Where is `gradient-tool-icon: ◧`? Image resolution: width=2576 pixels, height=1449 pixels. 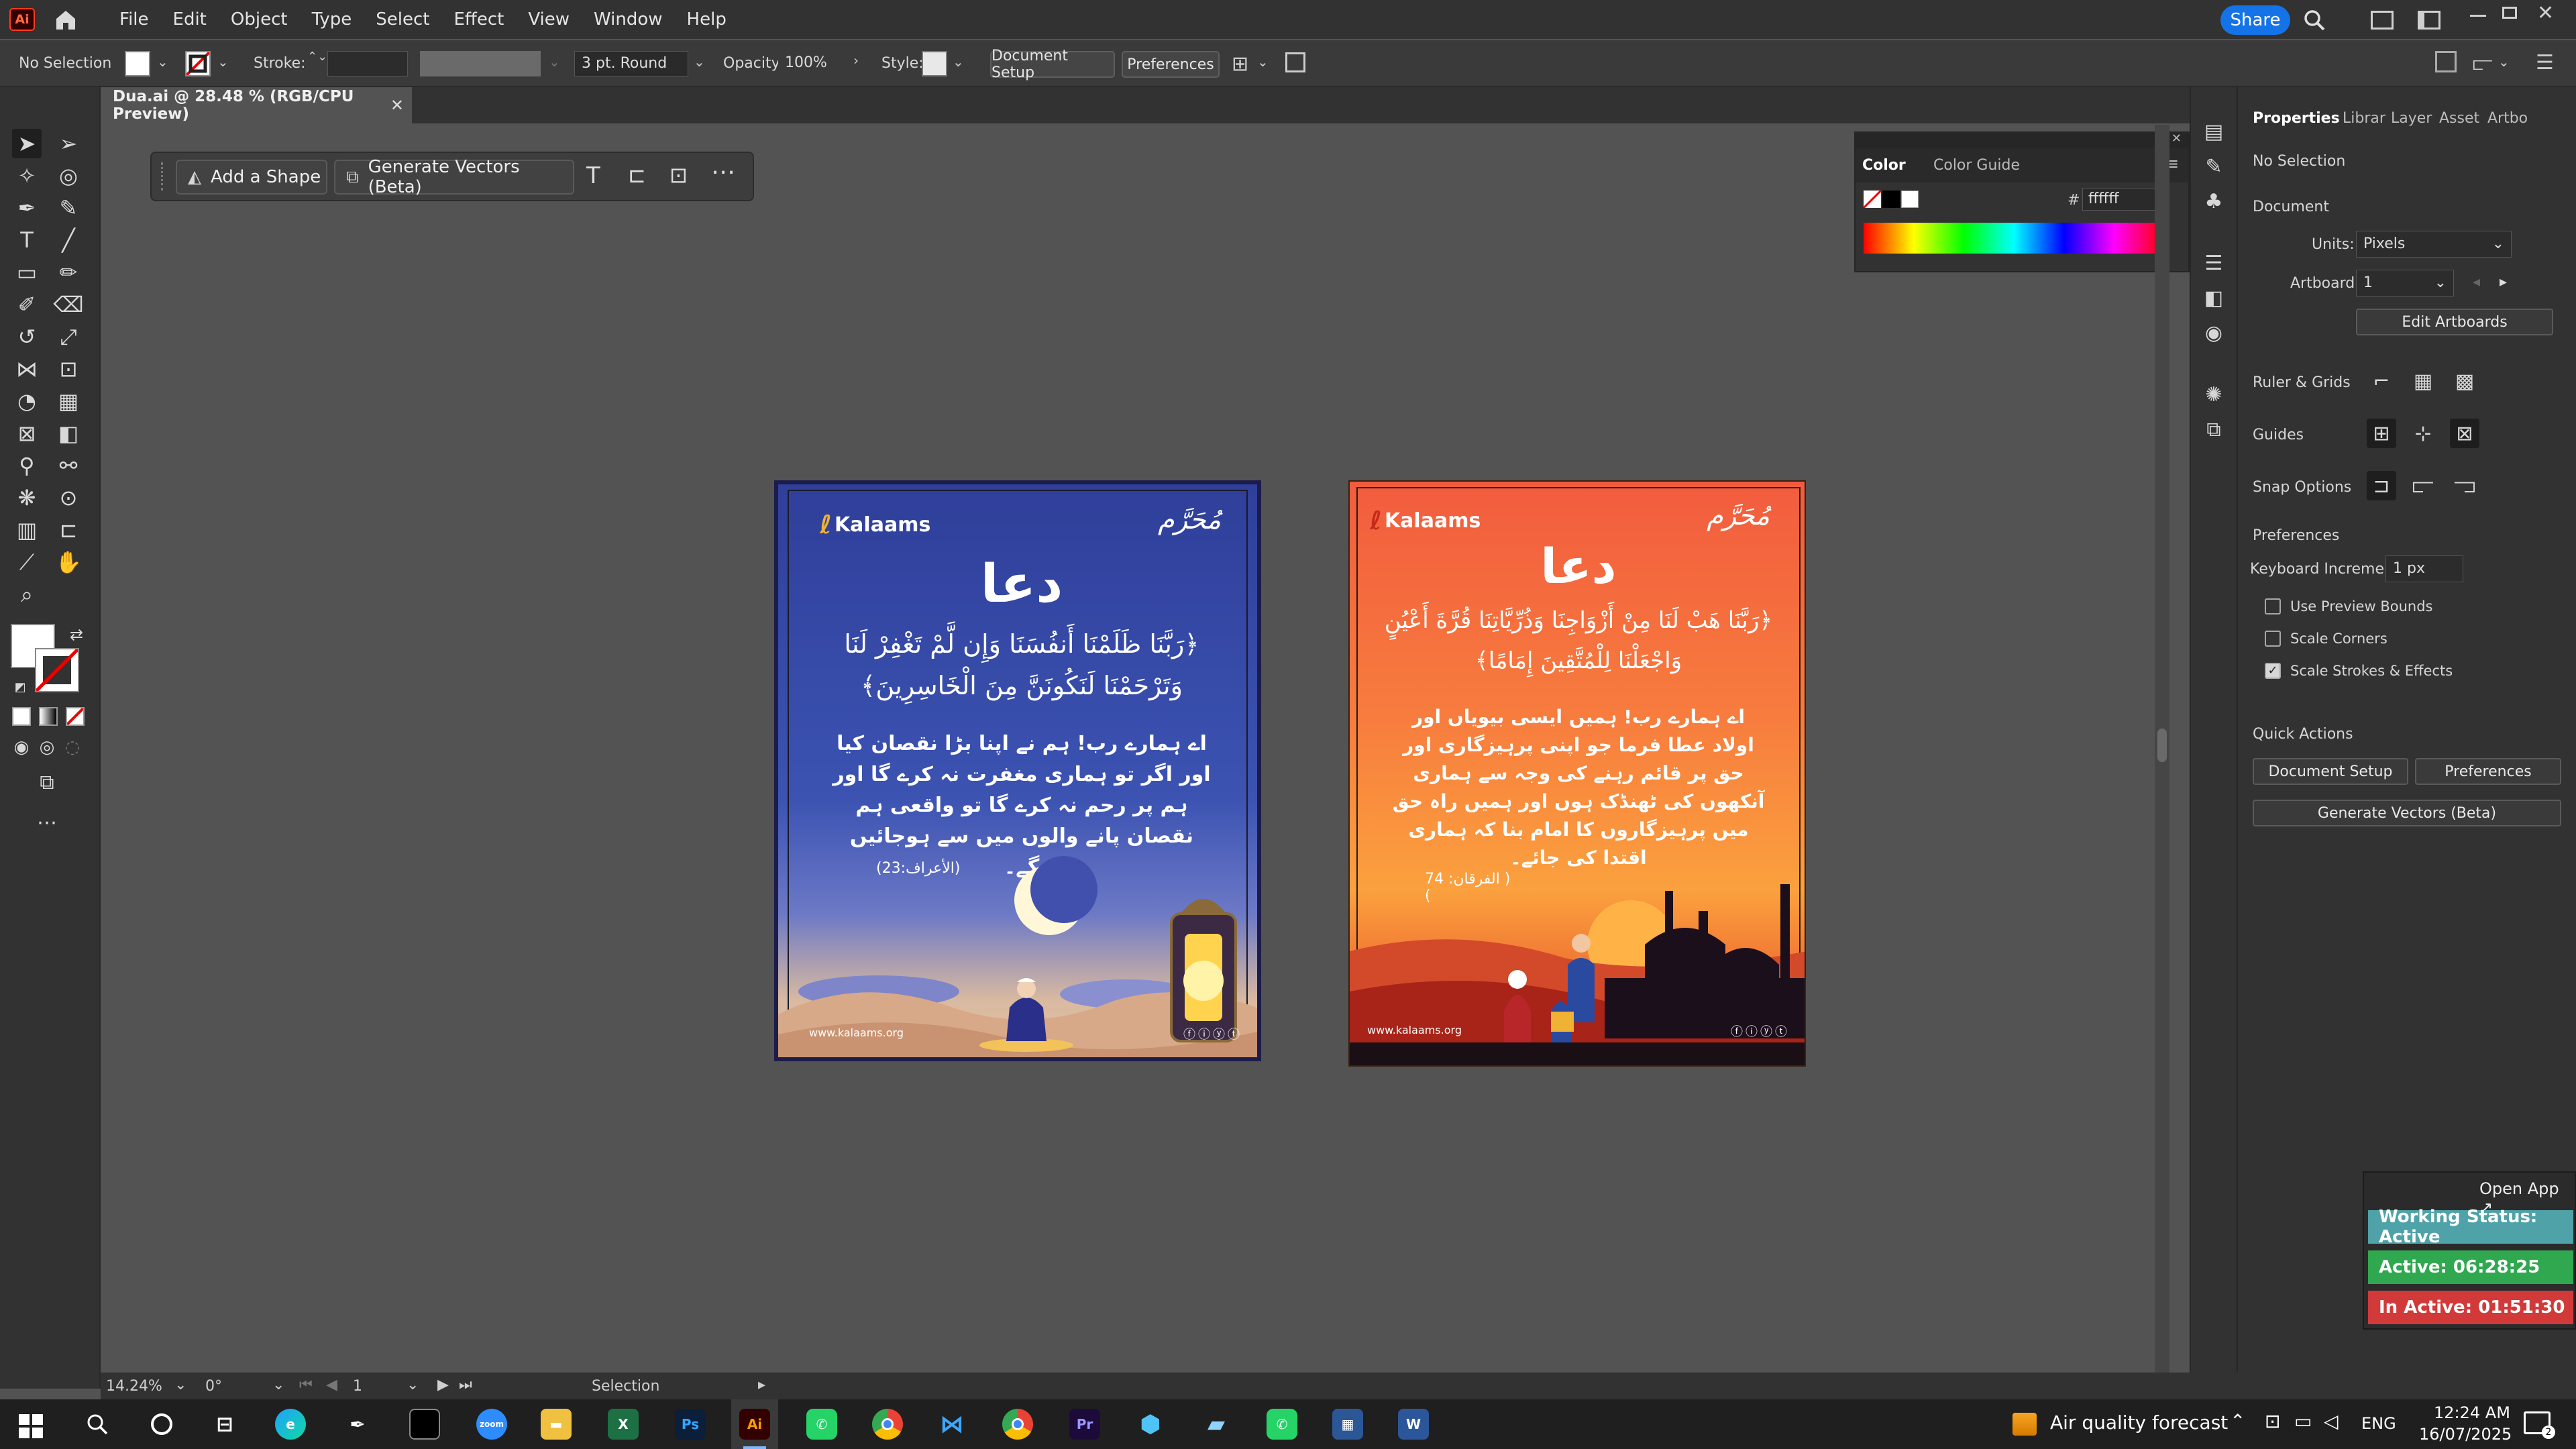 gradient-tool-icon: ◧ is located at coordinates (68, 433).